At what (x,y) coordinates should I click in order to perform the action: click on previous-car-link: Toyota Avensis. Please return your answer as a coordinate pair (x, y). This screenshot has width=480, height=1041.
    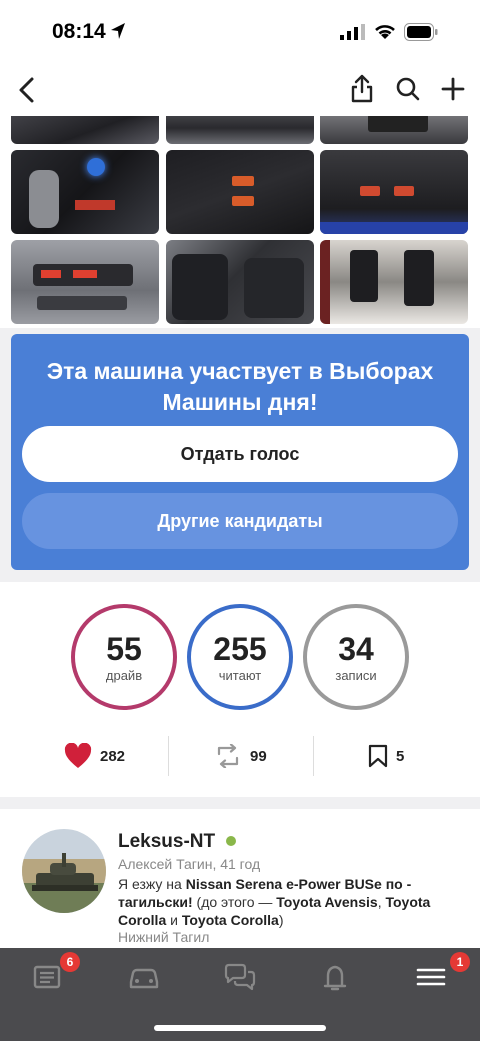
    Looking at the image, I should click on (326, 902).